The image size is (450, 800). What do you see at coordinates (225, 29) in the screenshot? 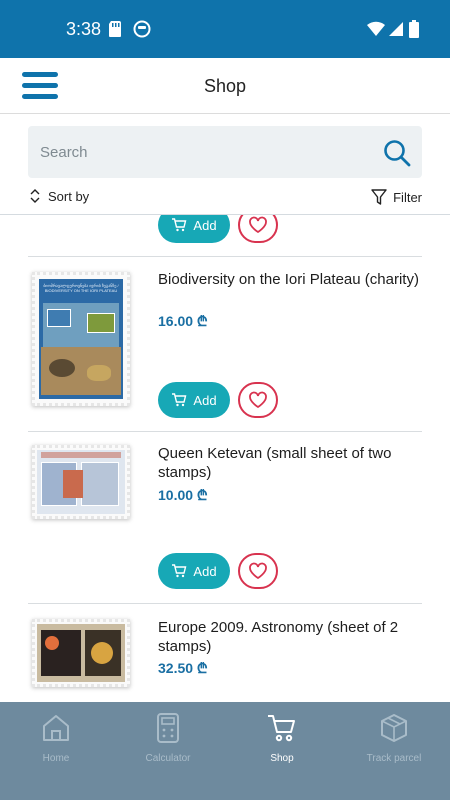
I see `status-bar: 3:38` at bounding box center [225, 29].